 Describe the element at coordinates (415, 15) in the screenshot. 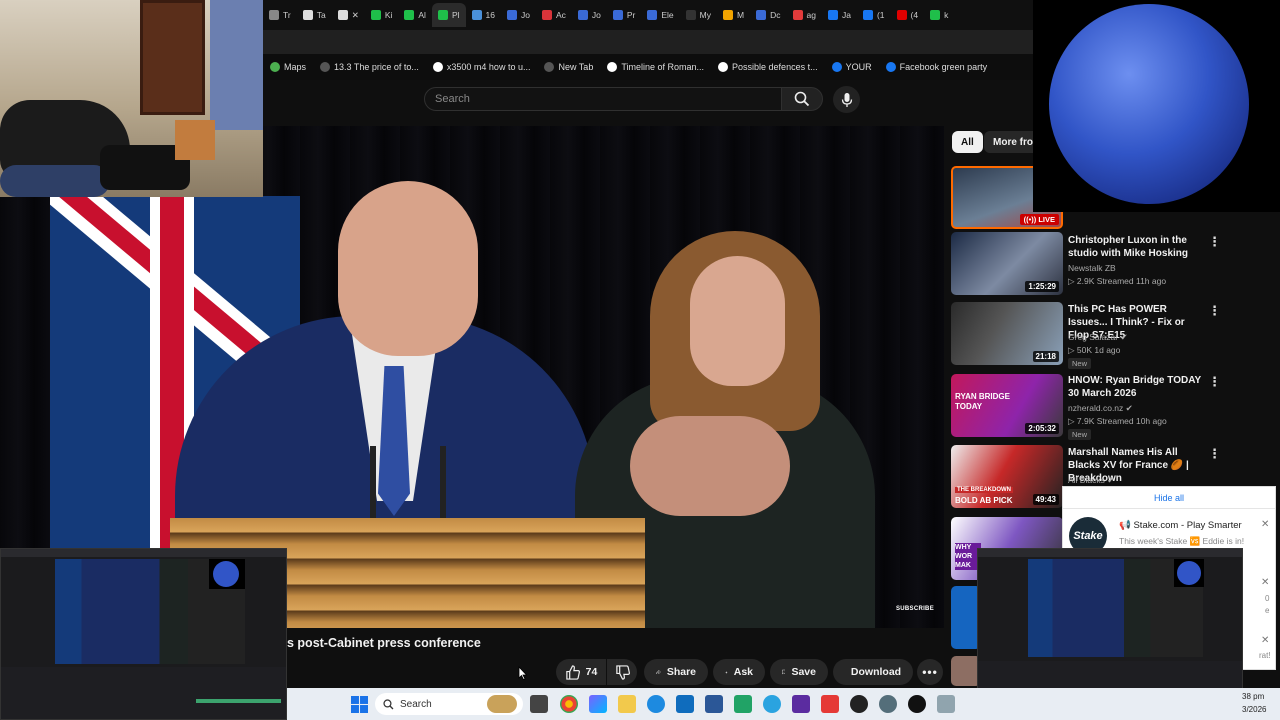

I see `browser-tab: Al` at that location.